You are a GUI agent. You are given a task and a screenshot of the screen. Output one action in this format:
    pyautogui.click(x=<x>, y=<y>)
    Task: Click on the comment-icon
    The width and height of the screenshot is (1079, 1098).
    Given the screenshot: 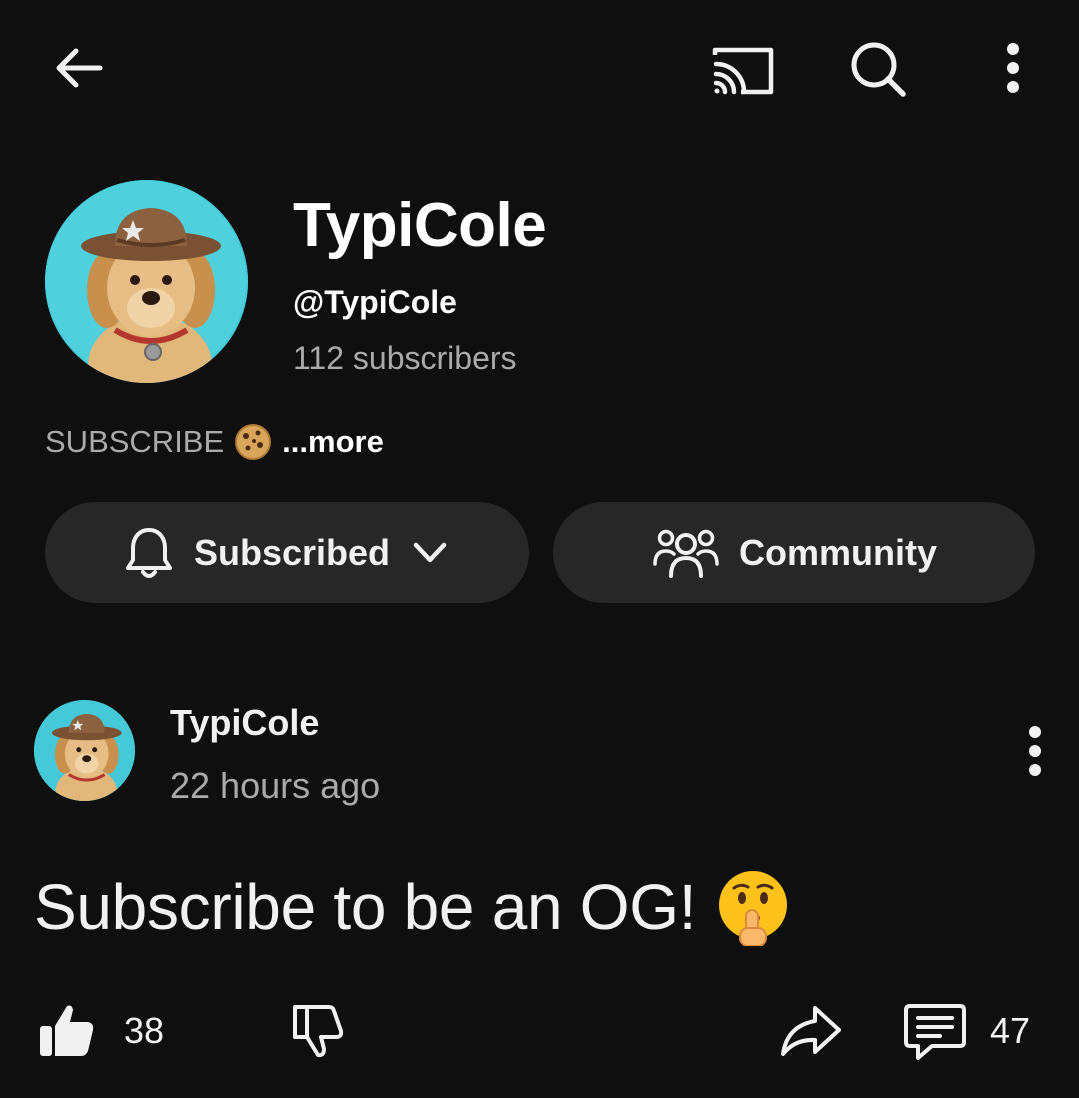 What is the action you would take?
    pyautogui.click(x=935, y=1032)
    